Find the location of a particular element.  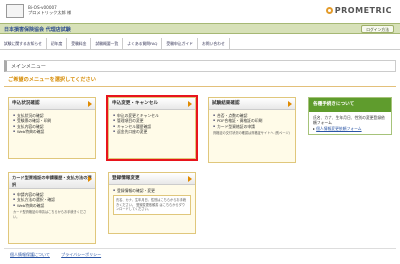

nav-item-guide: 受験申込ガイド is located at coordinates (180, 44).